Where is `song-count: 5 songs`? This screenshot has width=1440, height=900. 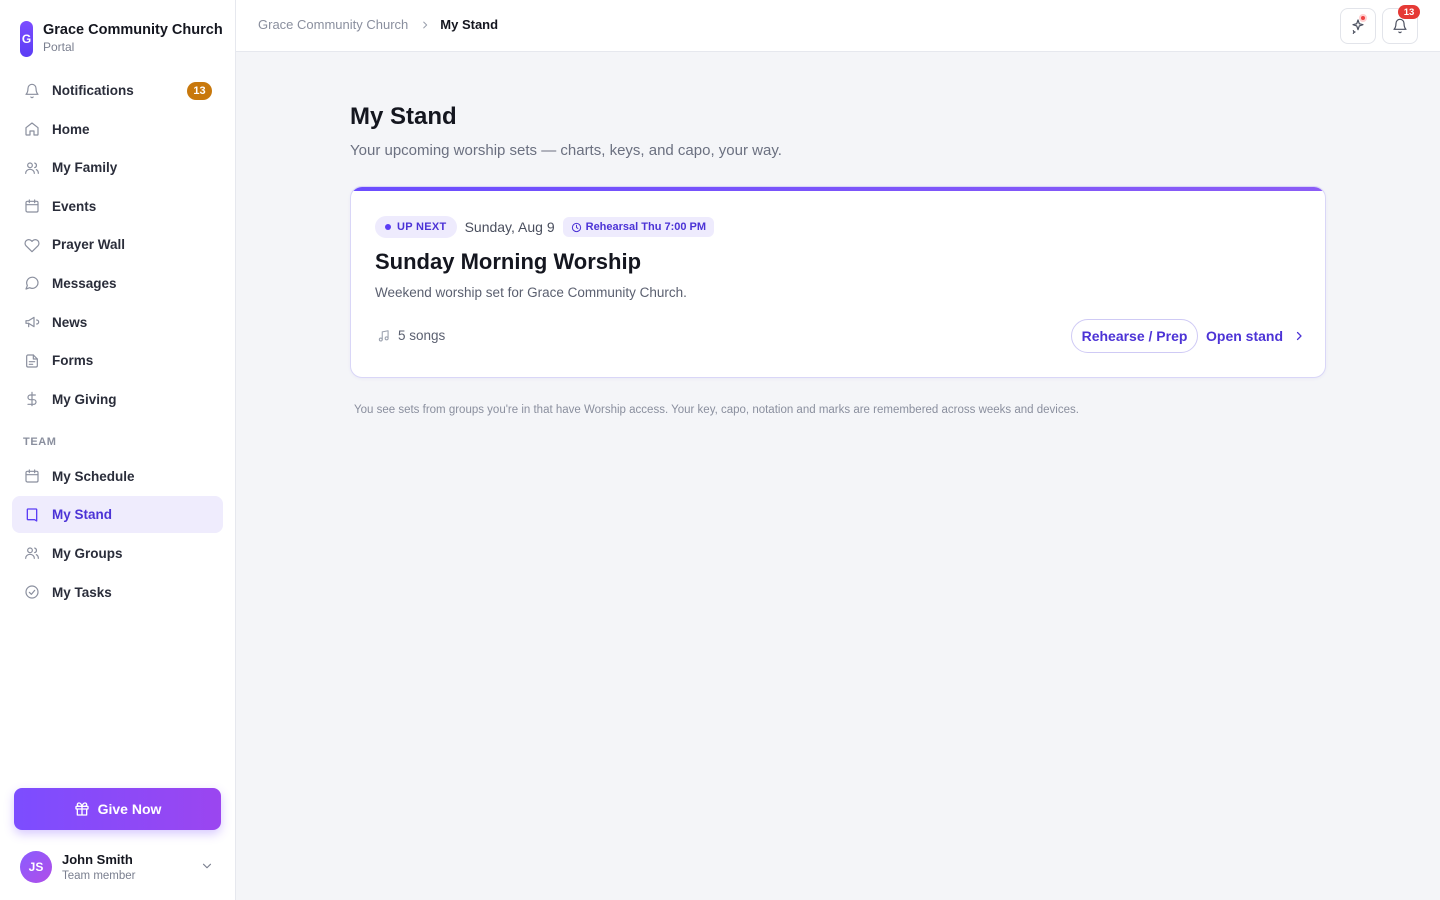
song-count: 5 songs is located at coordinates (411, 335).